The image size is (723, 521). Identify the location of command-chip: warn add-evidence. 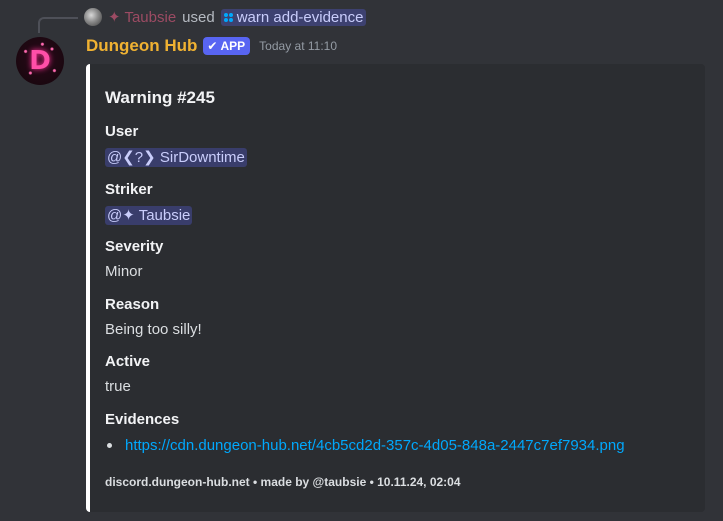
(293, 17).